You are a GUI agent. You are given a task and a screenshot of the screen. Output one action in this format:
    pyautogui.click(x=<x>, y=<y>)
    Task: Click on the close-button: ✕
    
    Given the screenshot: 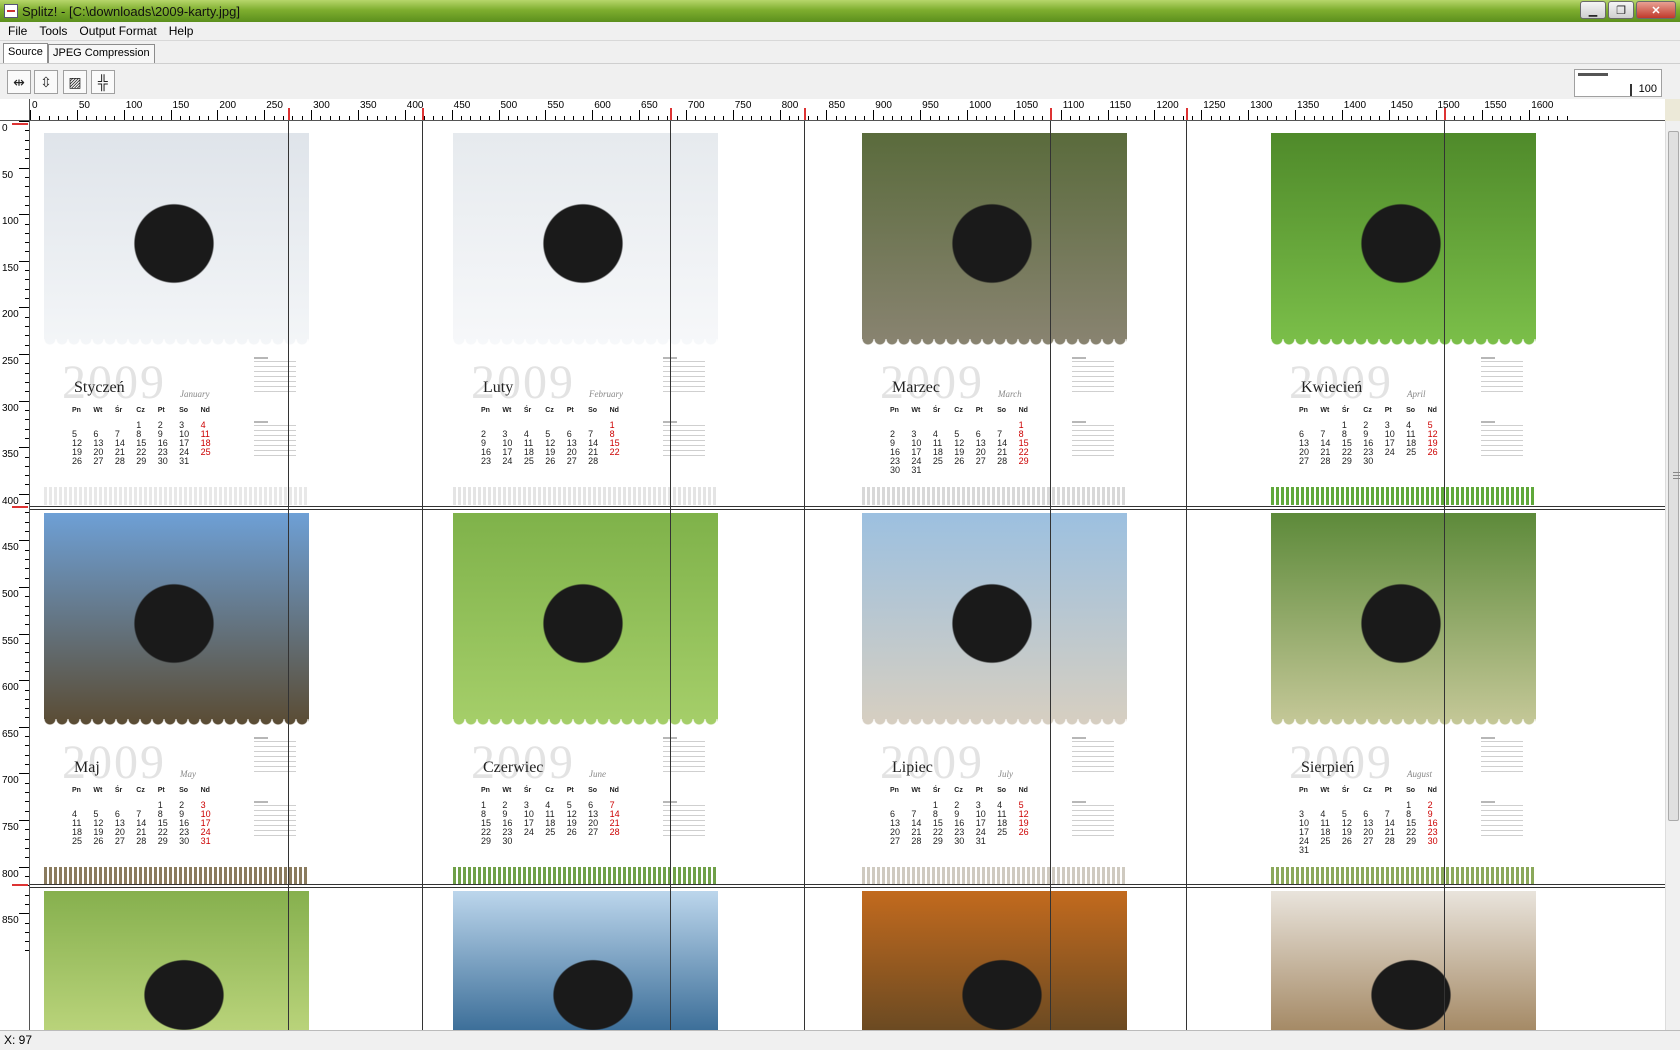 What is the action you would take?
    pyautogui.click(x=1656, y=10)
    